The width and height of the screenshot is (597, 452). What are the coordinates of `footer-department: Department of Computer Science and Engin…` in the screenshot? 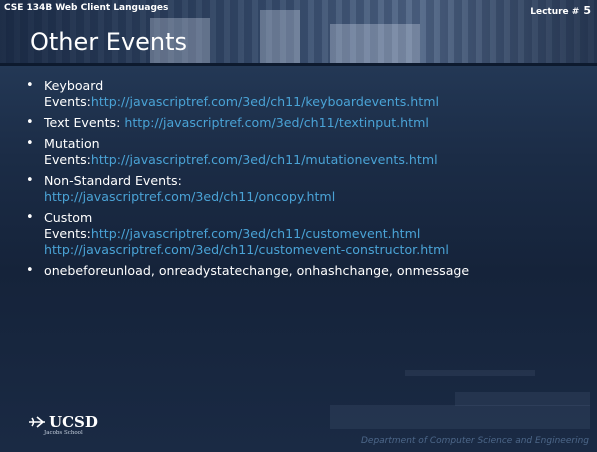 It's located at (474, 441).